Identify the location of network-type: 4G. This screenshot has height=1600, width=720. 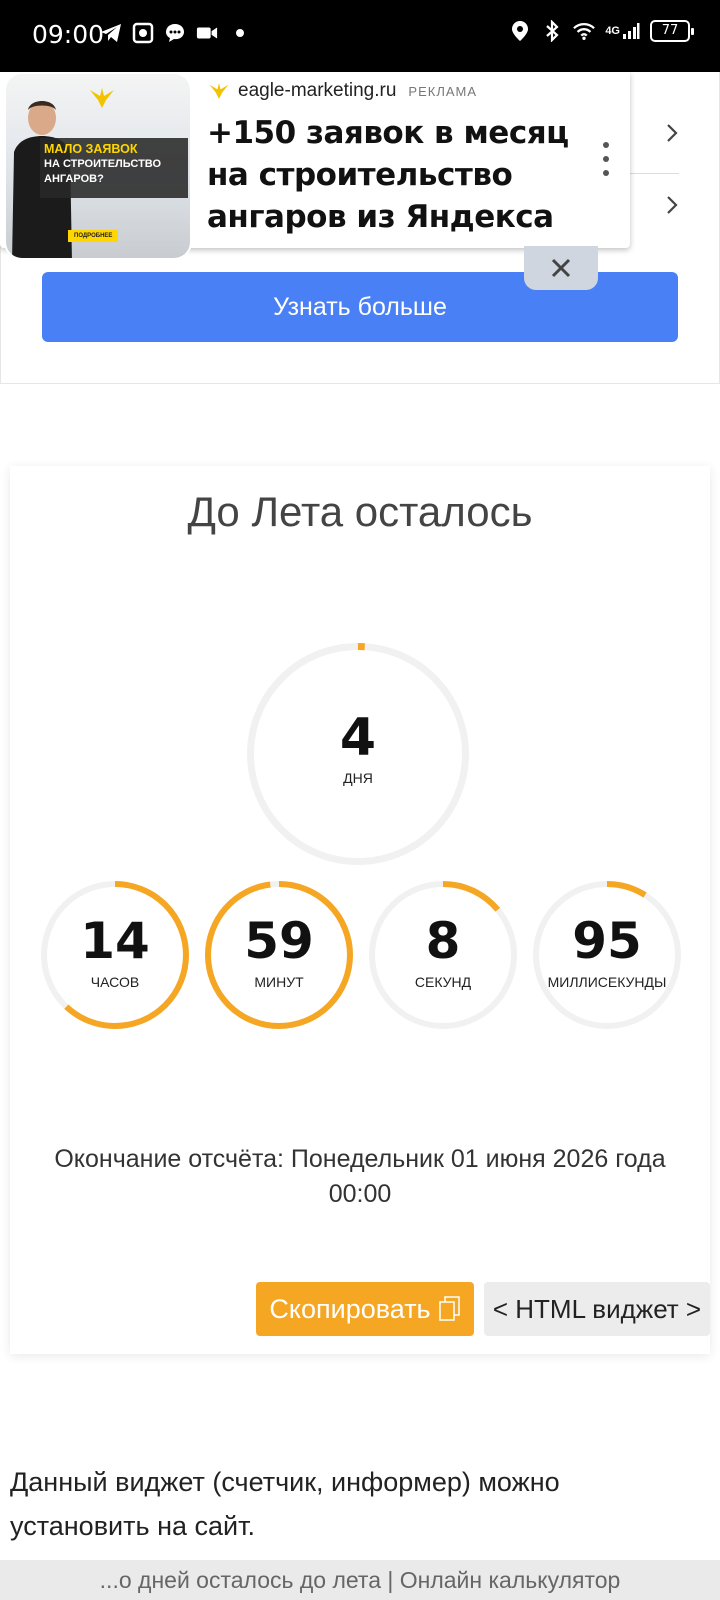
(612, 31).